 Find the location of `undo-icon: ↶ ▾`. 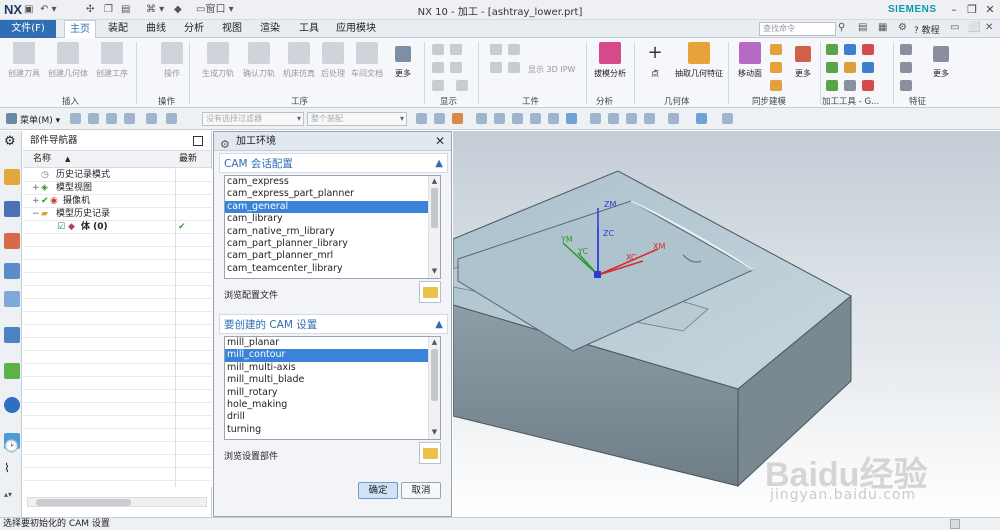

undo-icon: ↶ ▾ is located at coordinates (48, 10).